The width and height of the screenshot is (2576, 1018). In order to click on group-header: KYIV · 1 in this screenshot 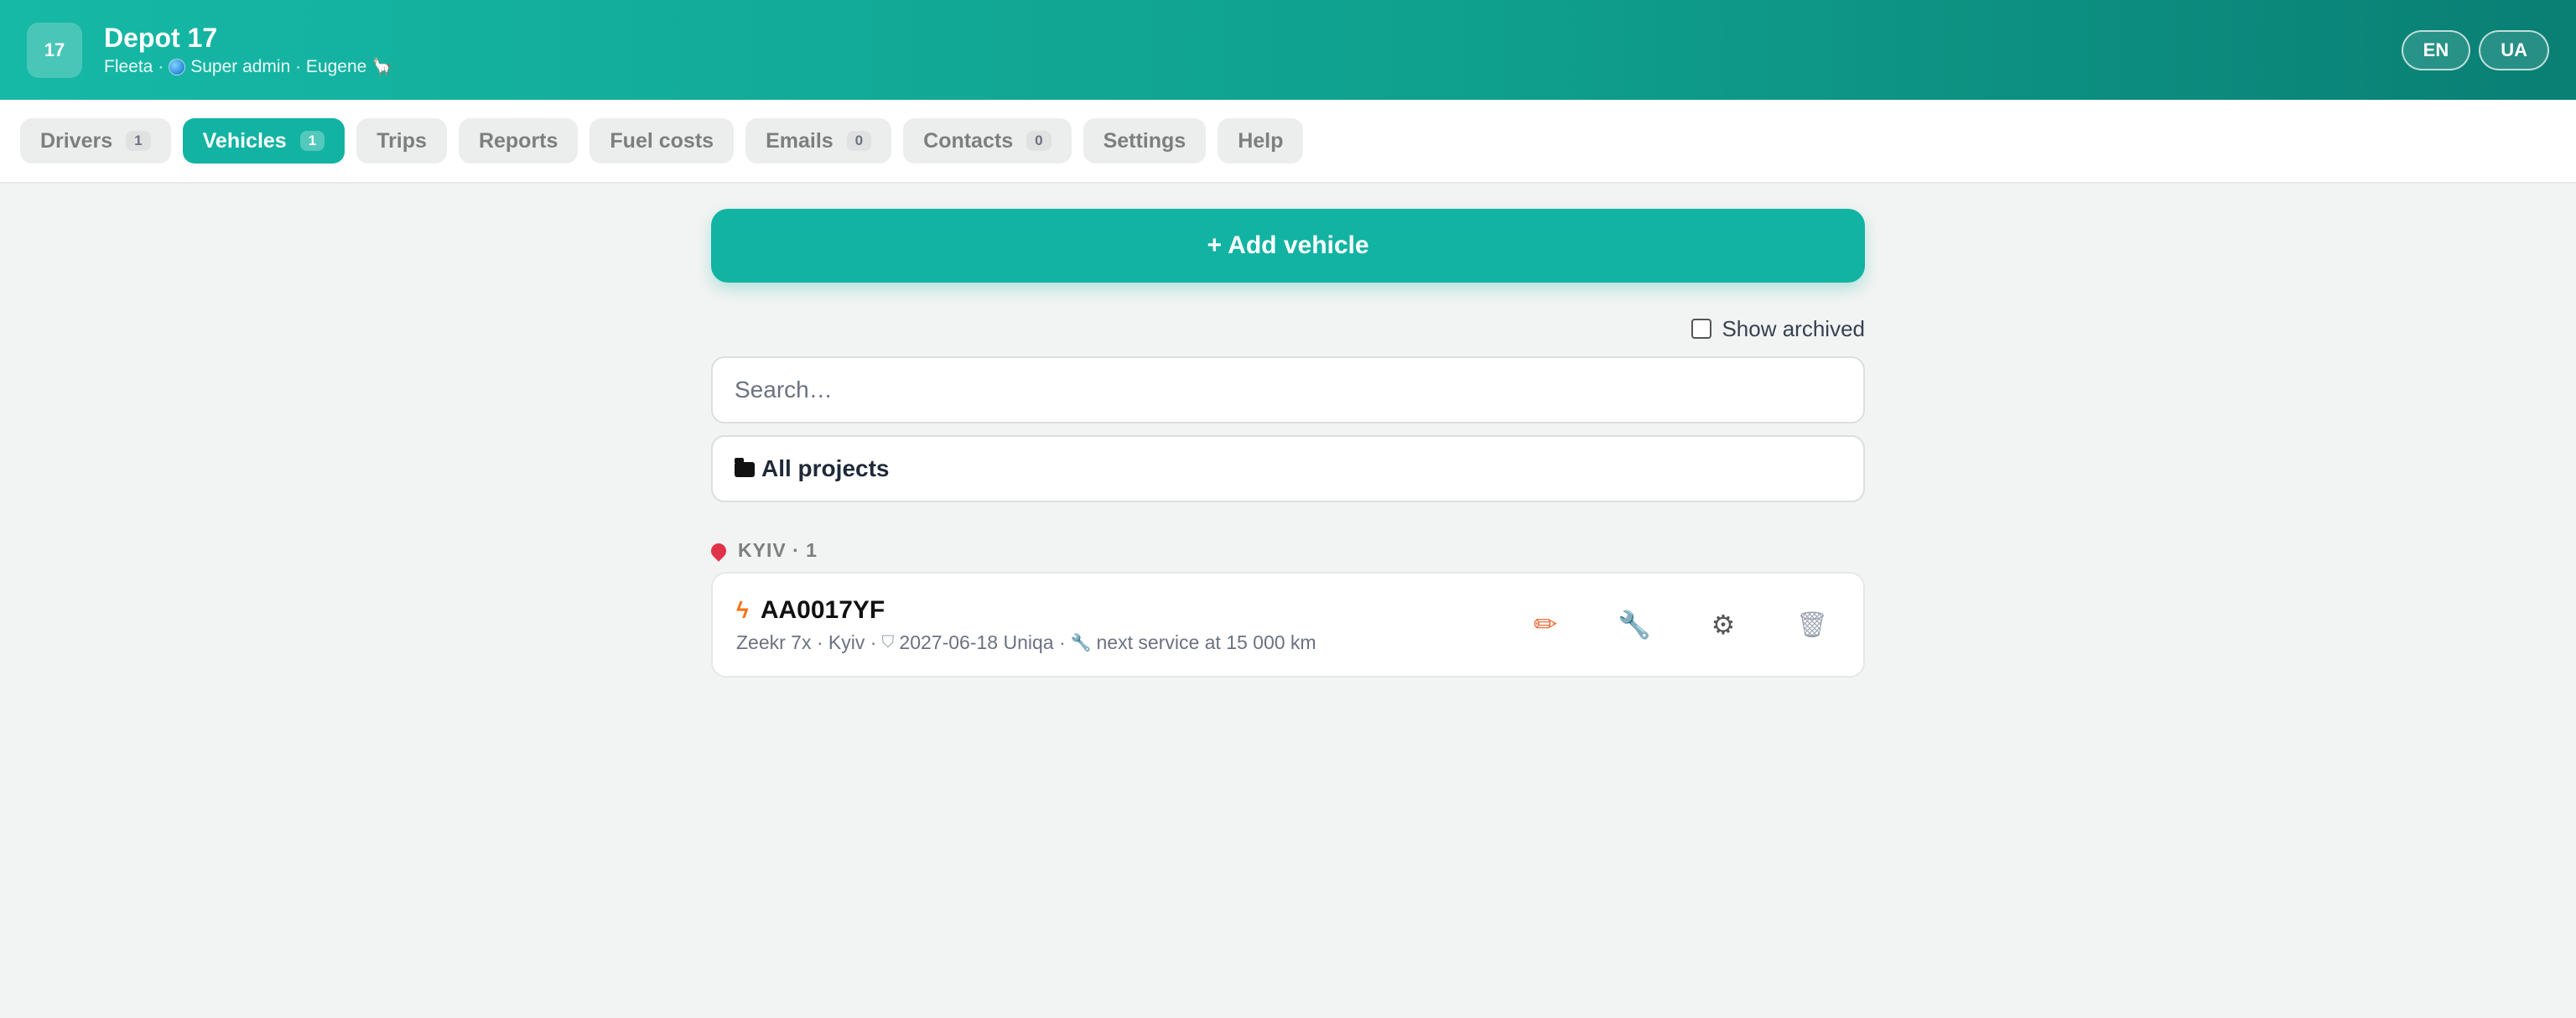, I will do `click(1286, 551)`.